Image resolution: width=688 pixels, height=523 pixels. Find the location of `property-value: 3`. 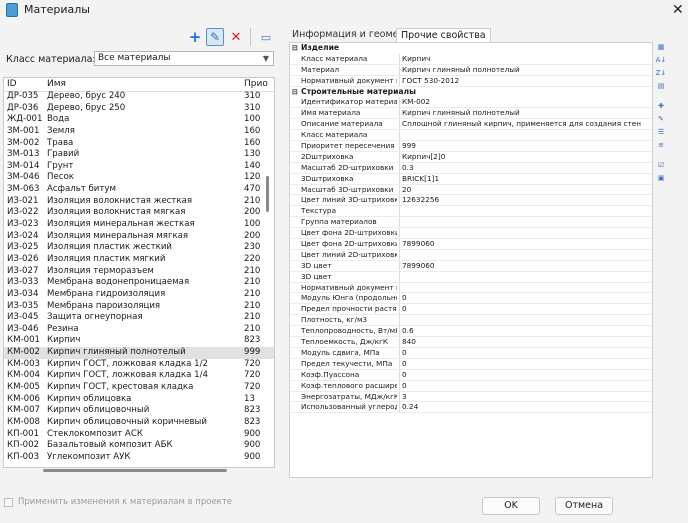

property-value: 3 is located at coordinates (524, 396).